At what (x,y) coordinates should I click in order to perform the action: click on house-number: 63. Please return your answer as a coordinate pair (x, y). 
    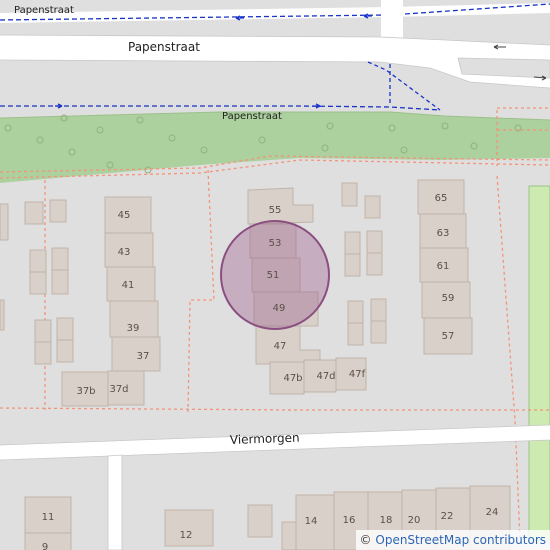
    Looking at the image, I should click on (443, 233).